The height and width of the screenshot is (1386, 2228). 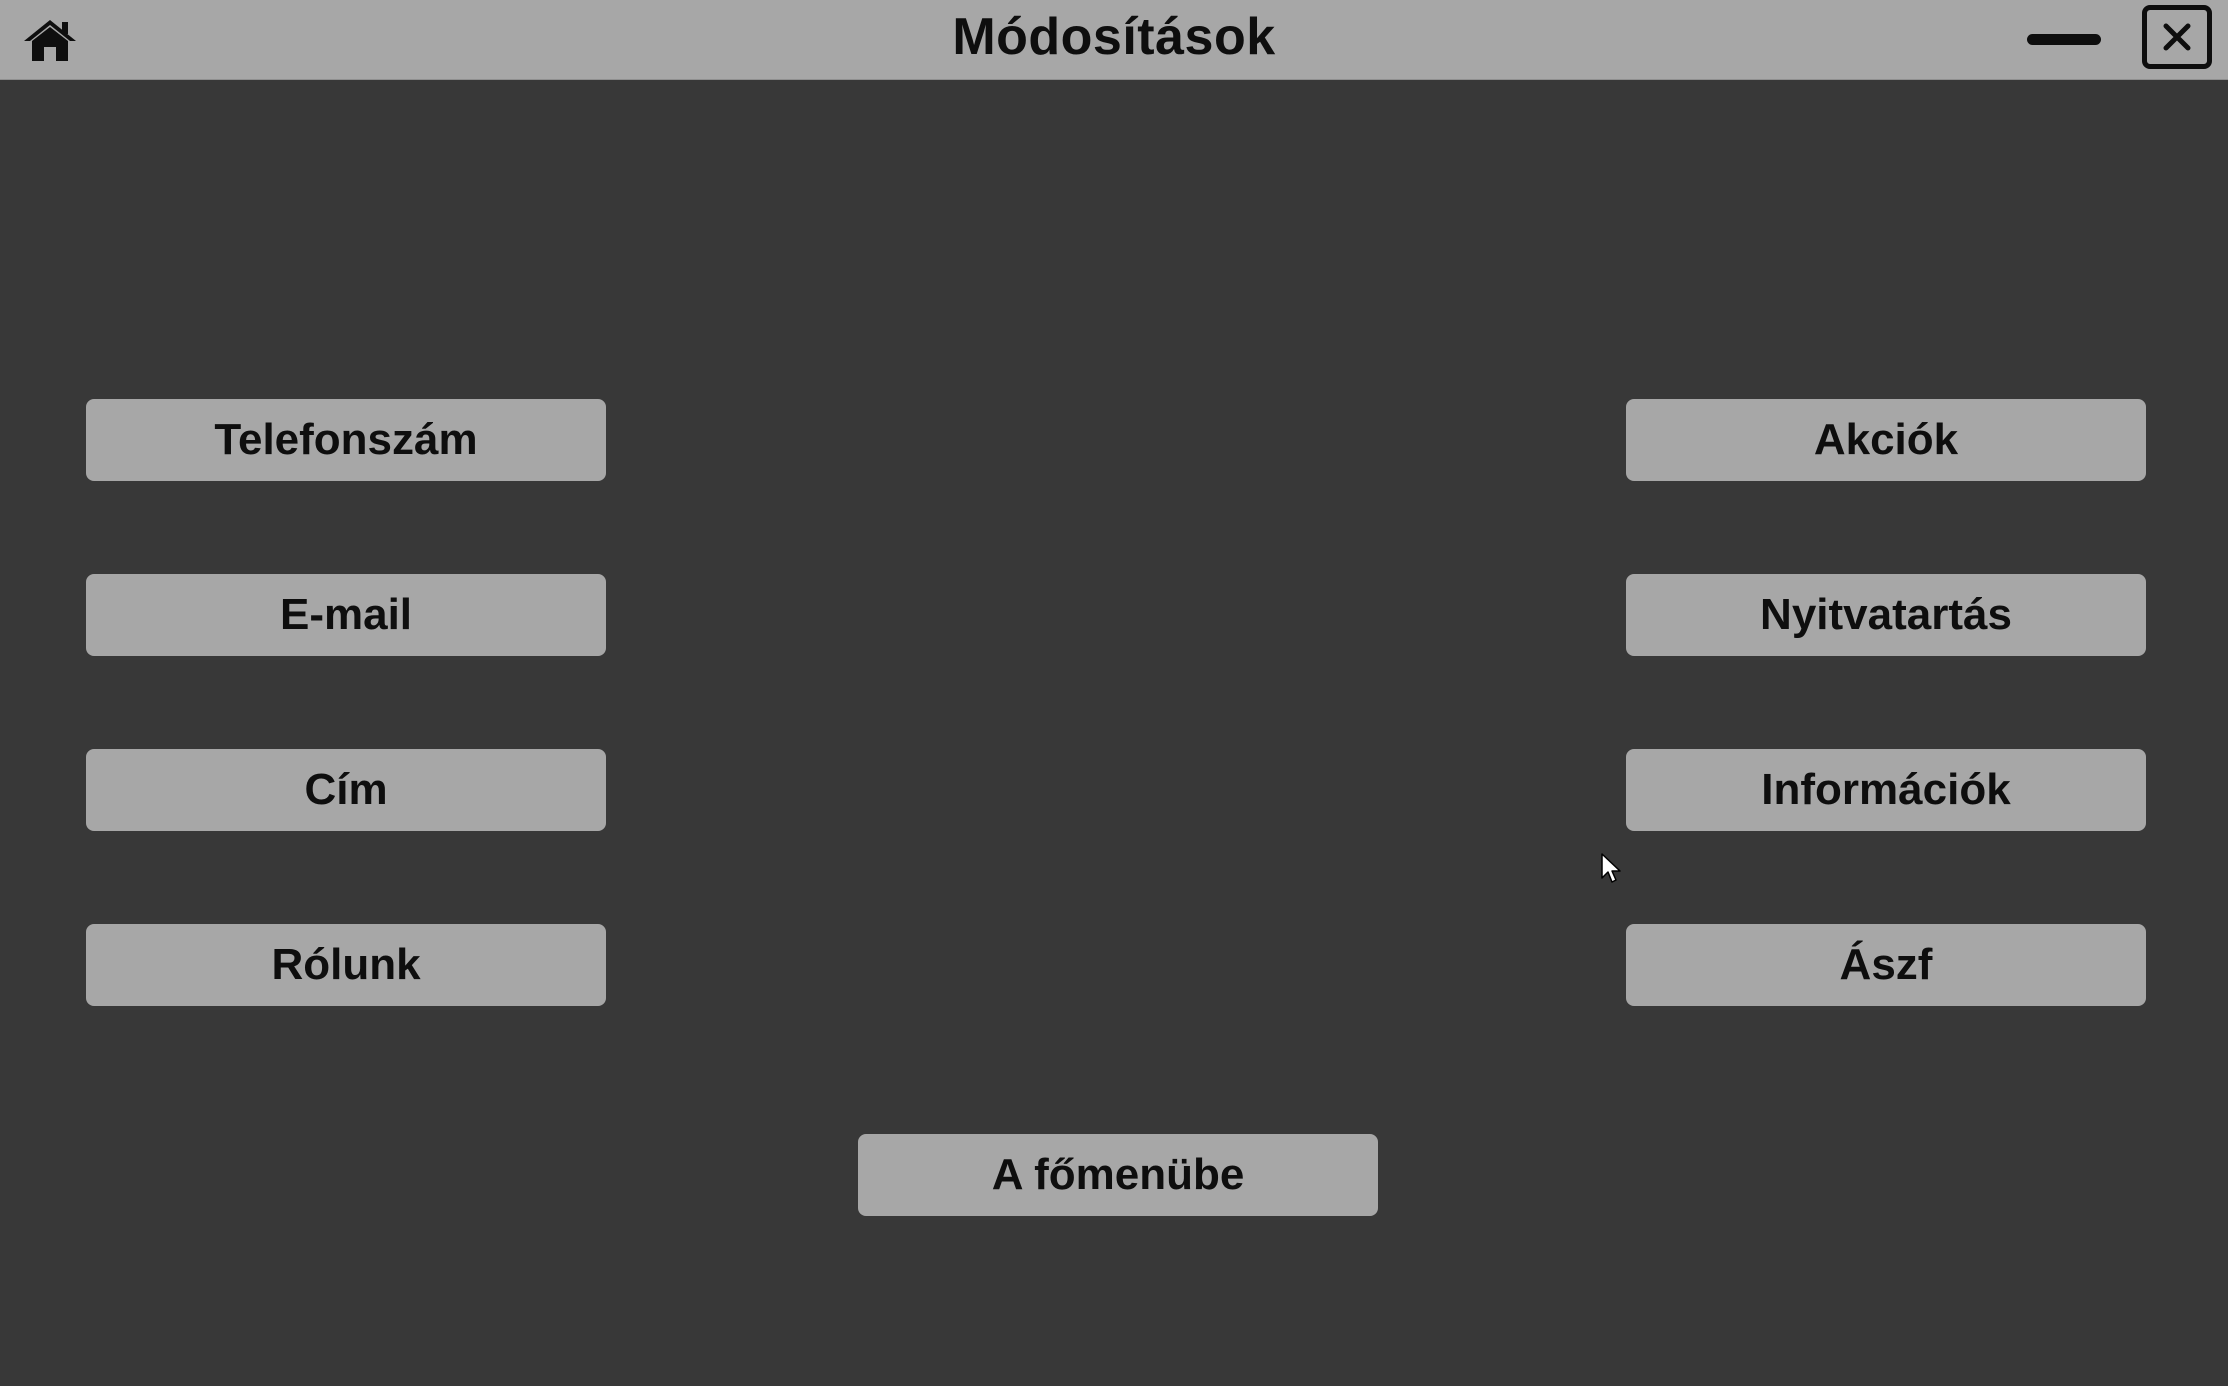 I want to click on home-button, so click(x=50, y=40).